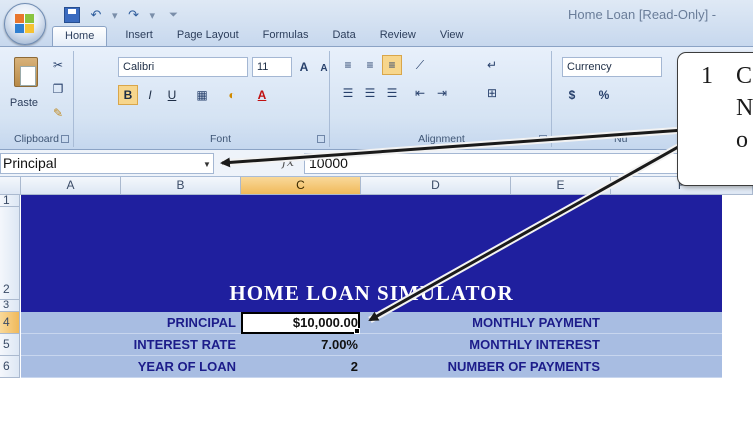  Describe the element at coordinates (58, 113) in the screenshot. I see `format-painter-icon: ✎` at that location.